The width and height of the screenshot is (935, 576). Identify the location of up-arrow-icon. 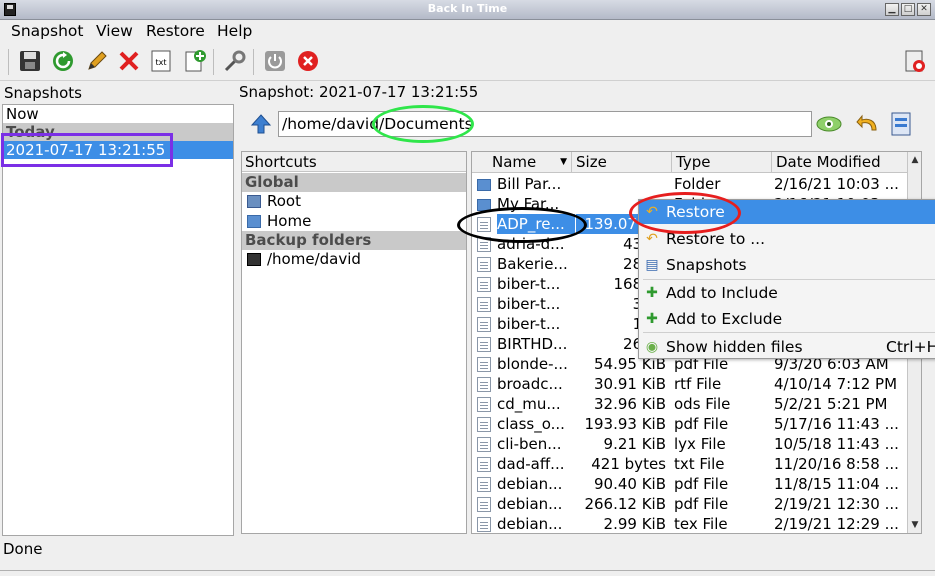
(261, 124).